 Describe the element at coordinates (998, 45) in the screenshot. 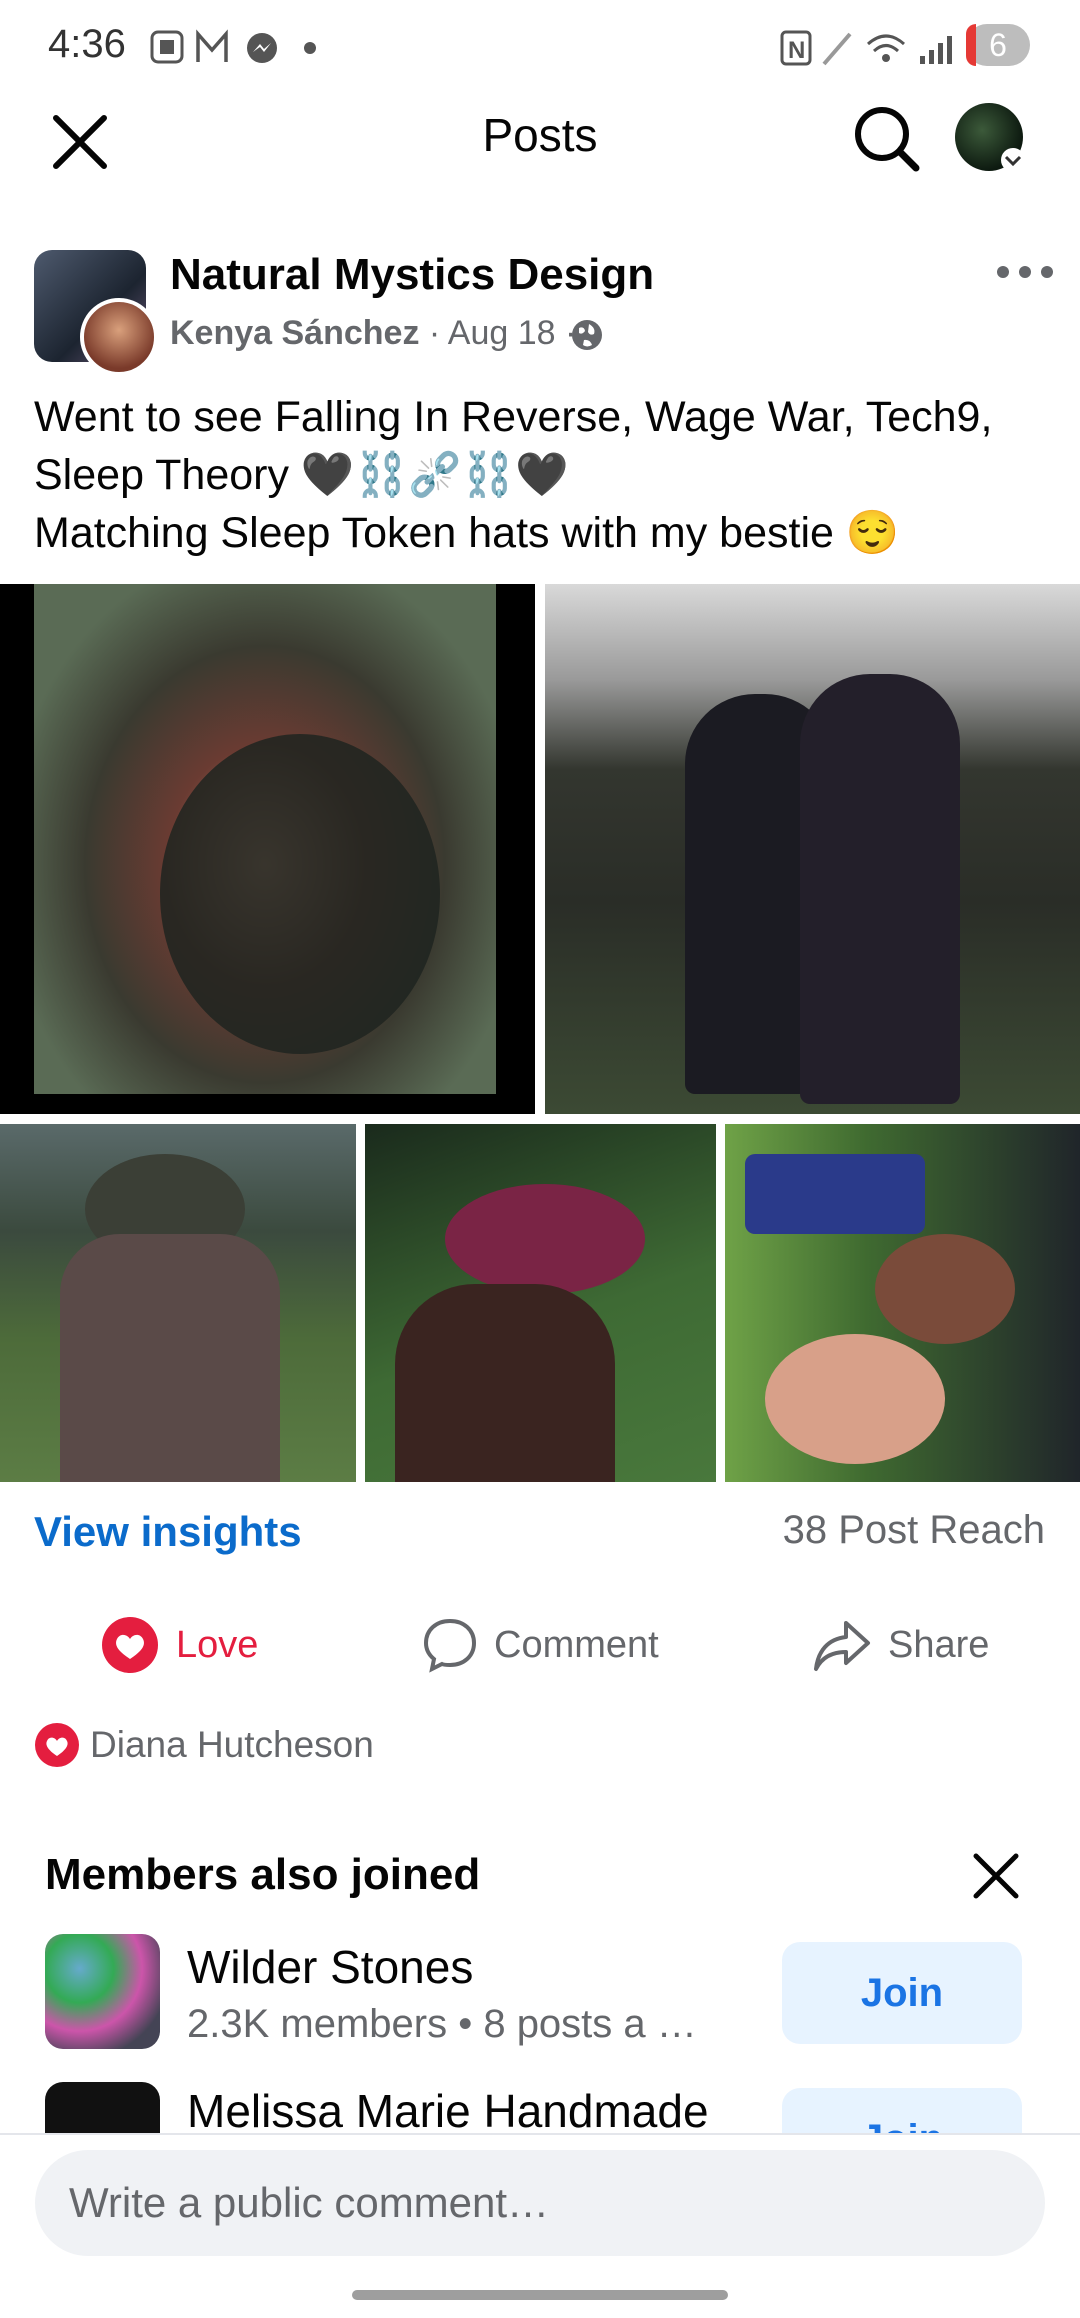

I see `battery-indicator: 6` at that location.